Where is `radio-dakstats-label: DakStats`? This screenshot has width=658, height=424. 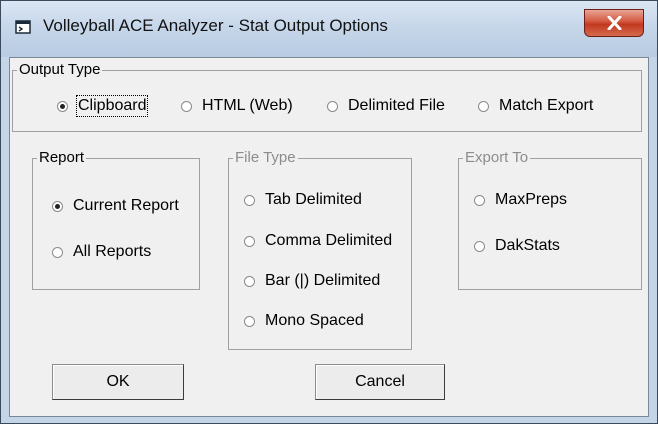
radio-dakstats-label: DakStats is located at coordinates (527, 245).